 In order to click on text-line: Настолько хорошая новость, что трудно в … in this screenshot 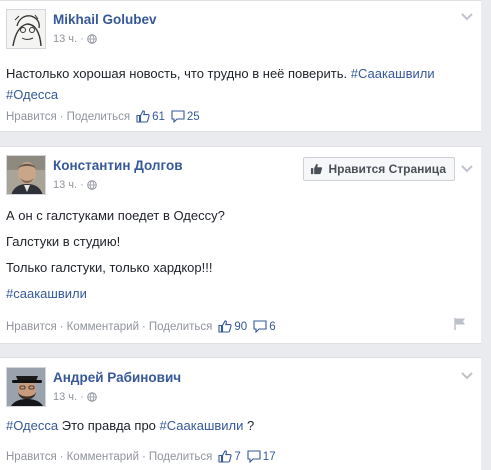, I will do `click(220, 73)`.